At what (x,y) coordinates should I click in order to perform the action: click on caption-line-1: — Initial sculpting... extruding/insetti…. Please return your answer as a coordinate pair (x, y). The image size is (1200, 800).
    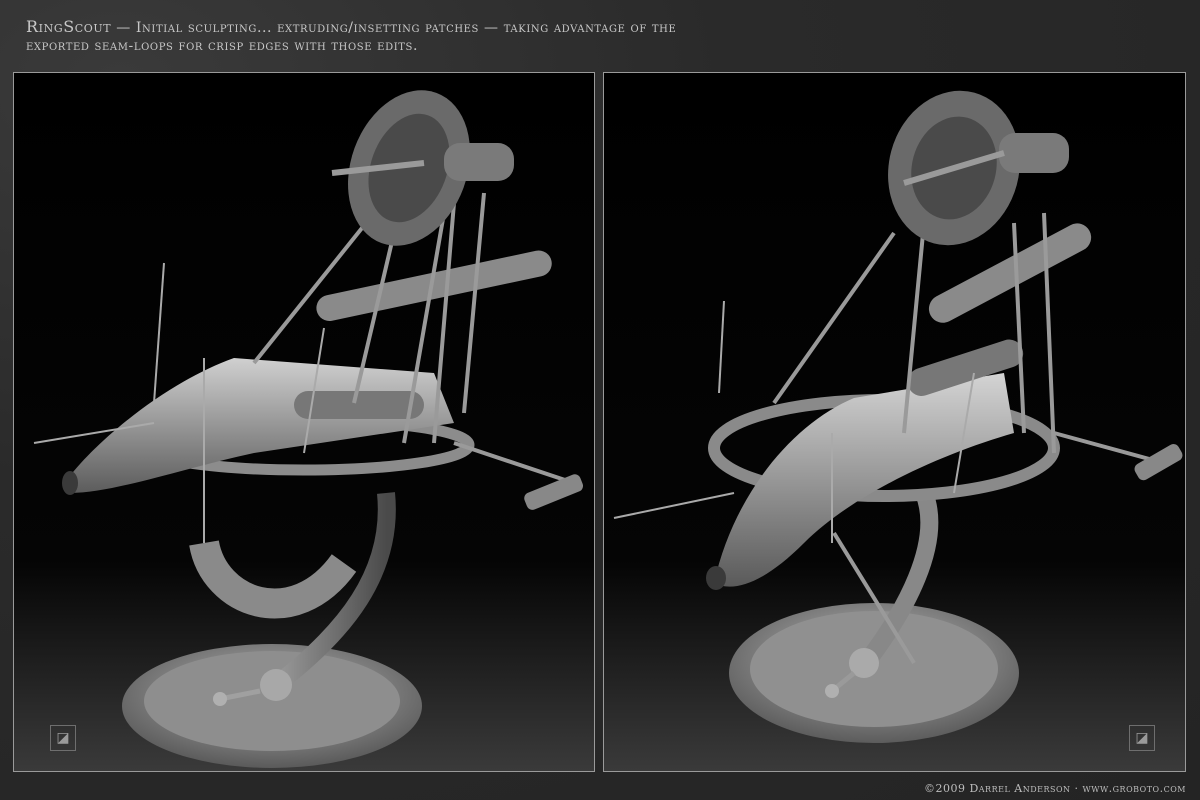
    Looking at the image, I should click on (394, 28).